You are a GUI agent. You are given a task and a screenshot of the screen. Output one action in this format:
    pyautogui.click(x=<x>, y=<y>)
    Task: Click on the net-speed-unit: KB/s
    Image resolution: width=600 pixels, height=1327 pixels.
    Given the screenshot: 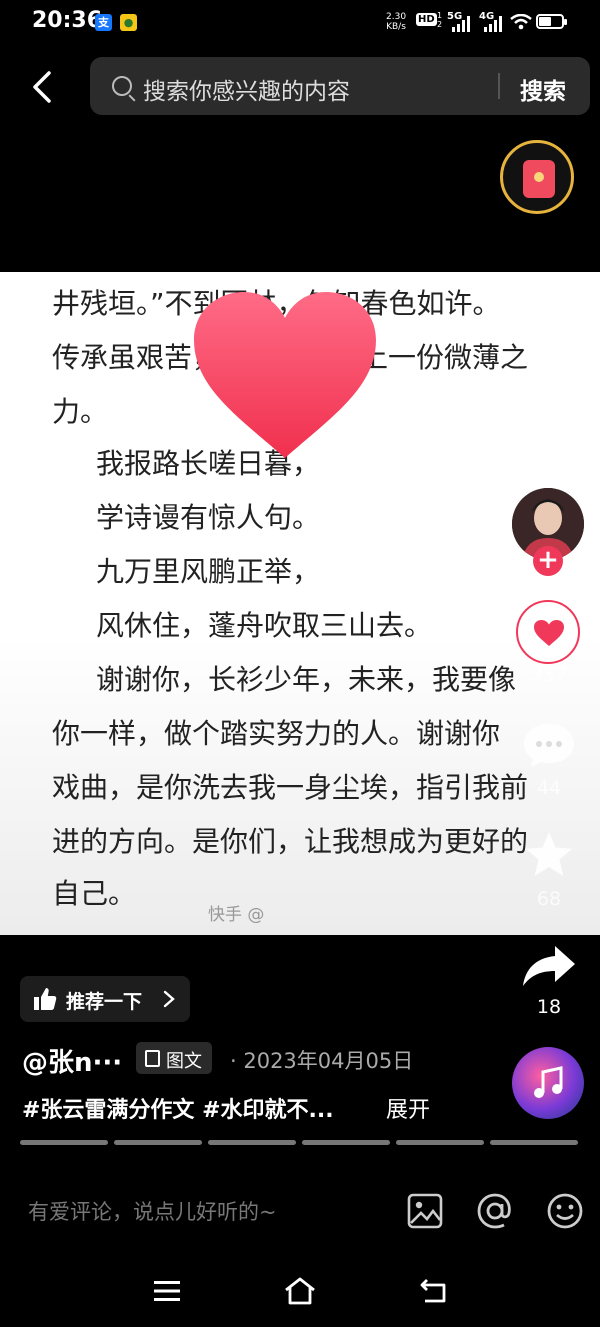 What is the action you would take?
    pyautogui.click(x=396, y=27)
    